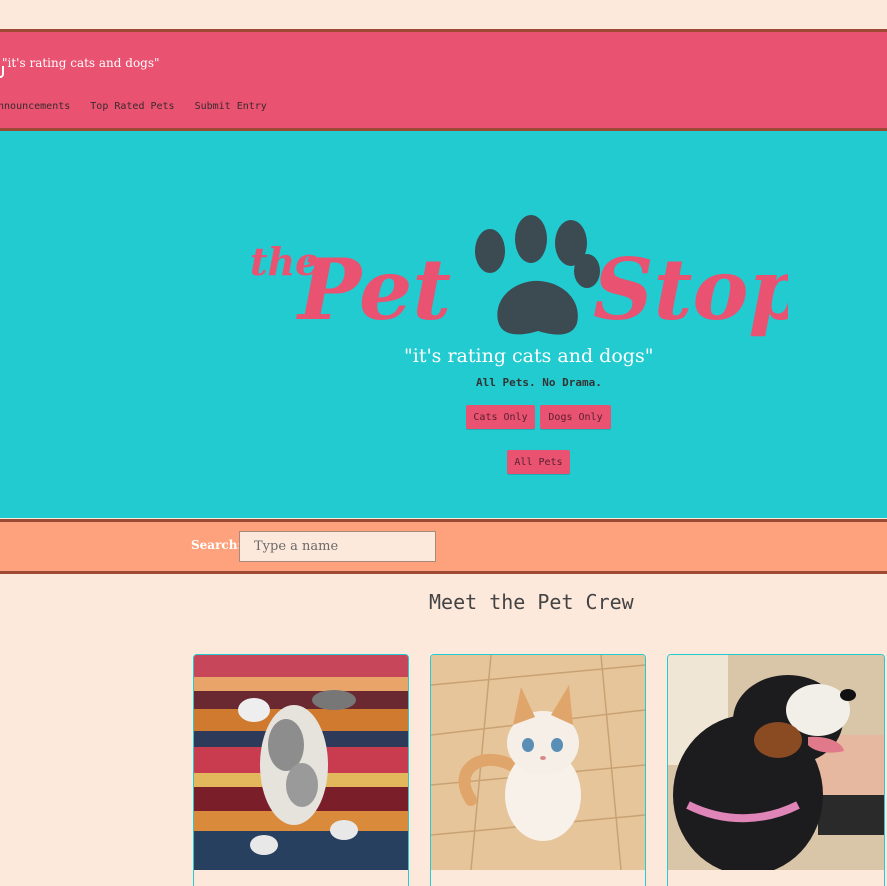 The height and width of the screenshot is (886, 887). Describe the element at coordinates (231, 106) in the screenshot. I see `nav-submit-entry: Submit Entry` at that location.